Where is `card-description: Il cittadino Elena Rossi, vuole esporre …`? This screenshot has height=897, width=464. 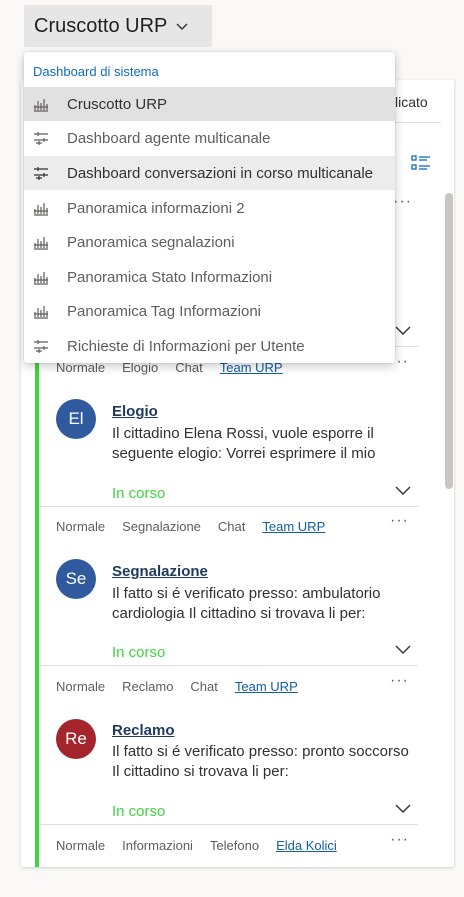 card-description: Il cittadino Elena Rossi, vuole esporre … is located at coordinates (244, 443).